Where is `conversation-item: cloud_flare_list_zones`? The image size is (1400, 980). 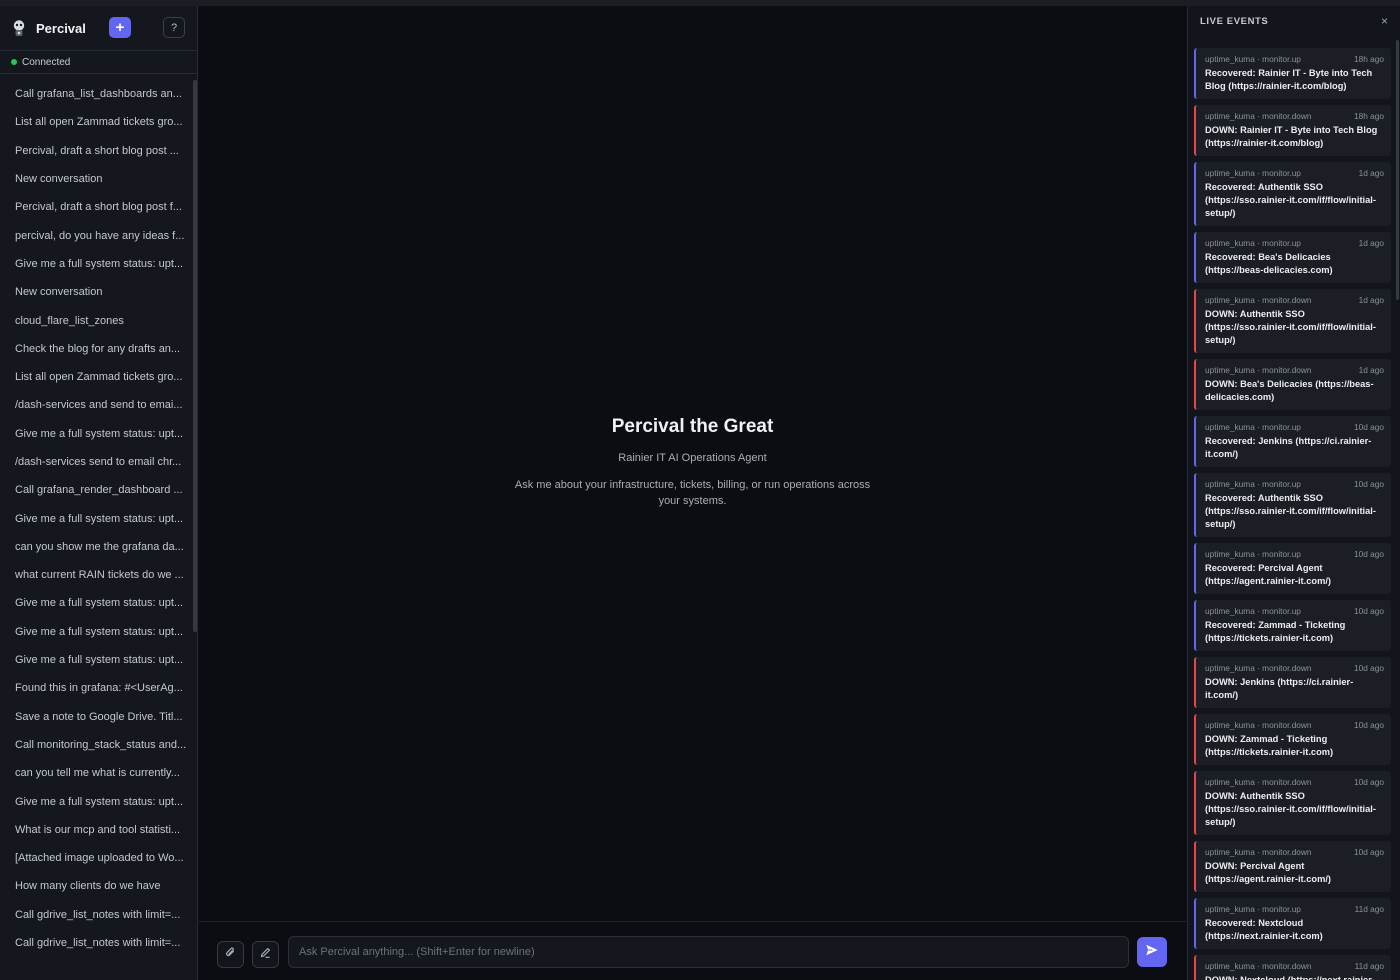
conversation-item: cloud_flare_list_zones is located at coordinates (96, 320).